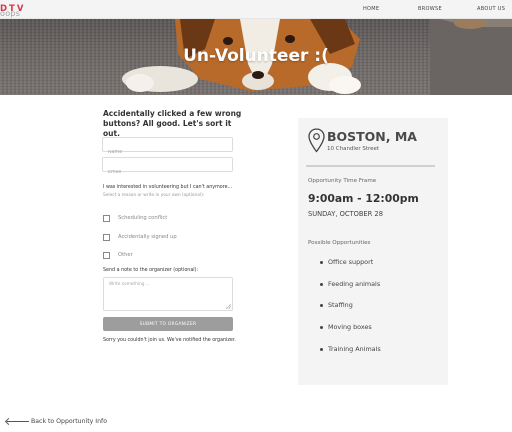 The image size is (512, 432). I want to click on opportunity-label: Moving boxes, so click(350, 327).